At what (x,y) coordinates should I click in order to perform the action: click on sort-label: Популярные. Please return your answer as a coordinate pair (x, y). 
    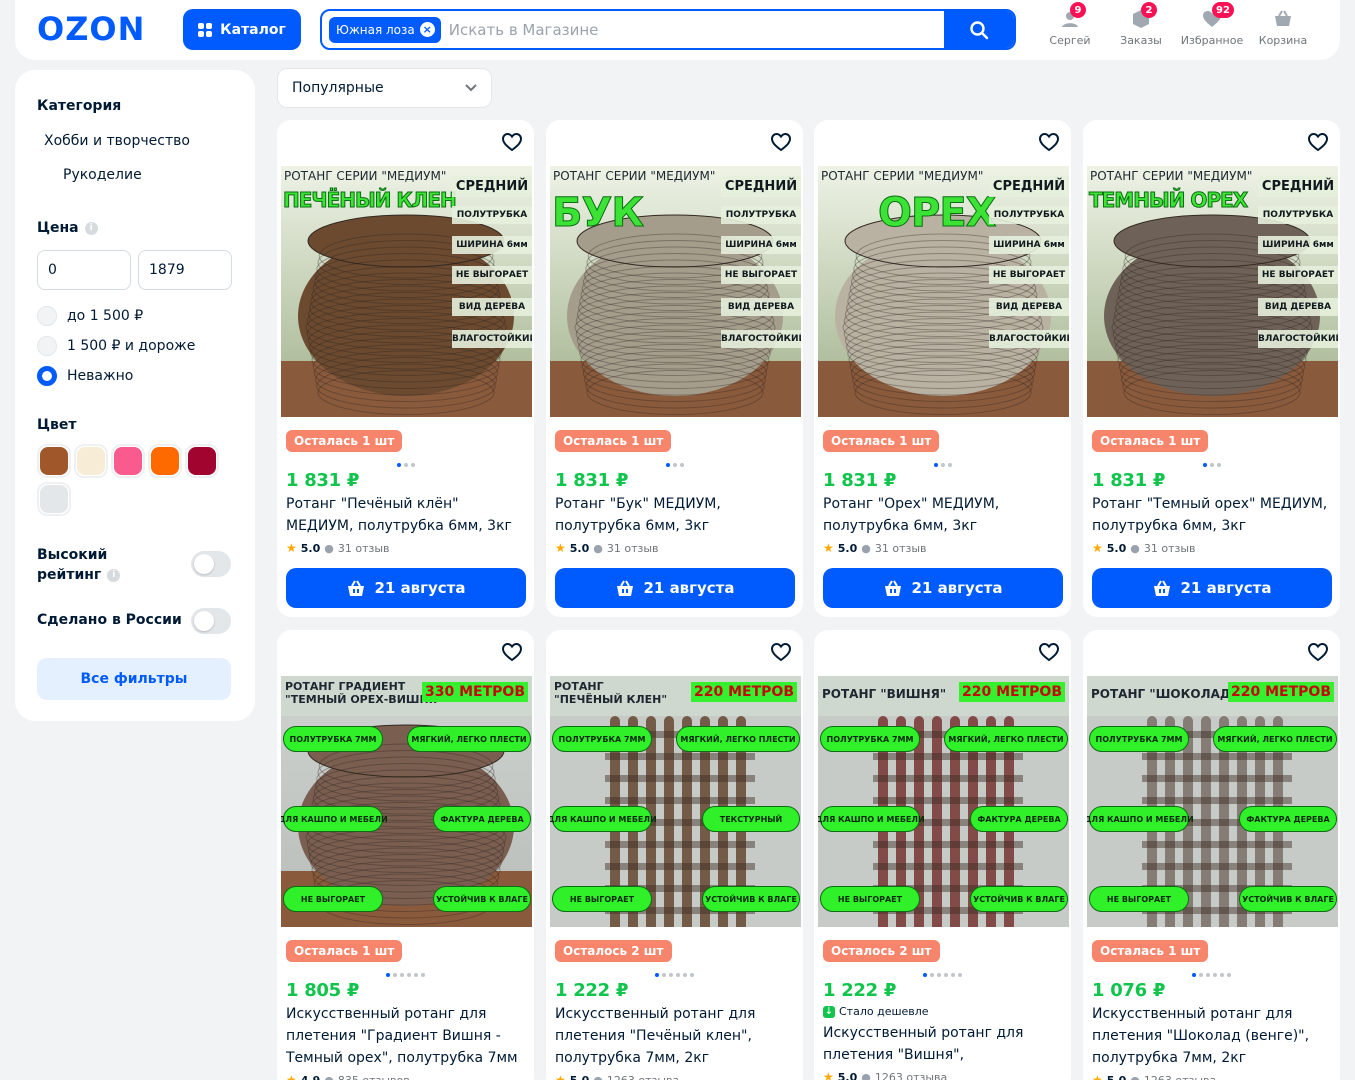
    Looking at the image, I should click on (338, 88).